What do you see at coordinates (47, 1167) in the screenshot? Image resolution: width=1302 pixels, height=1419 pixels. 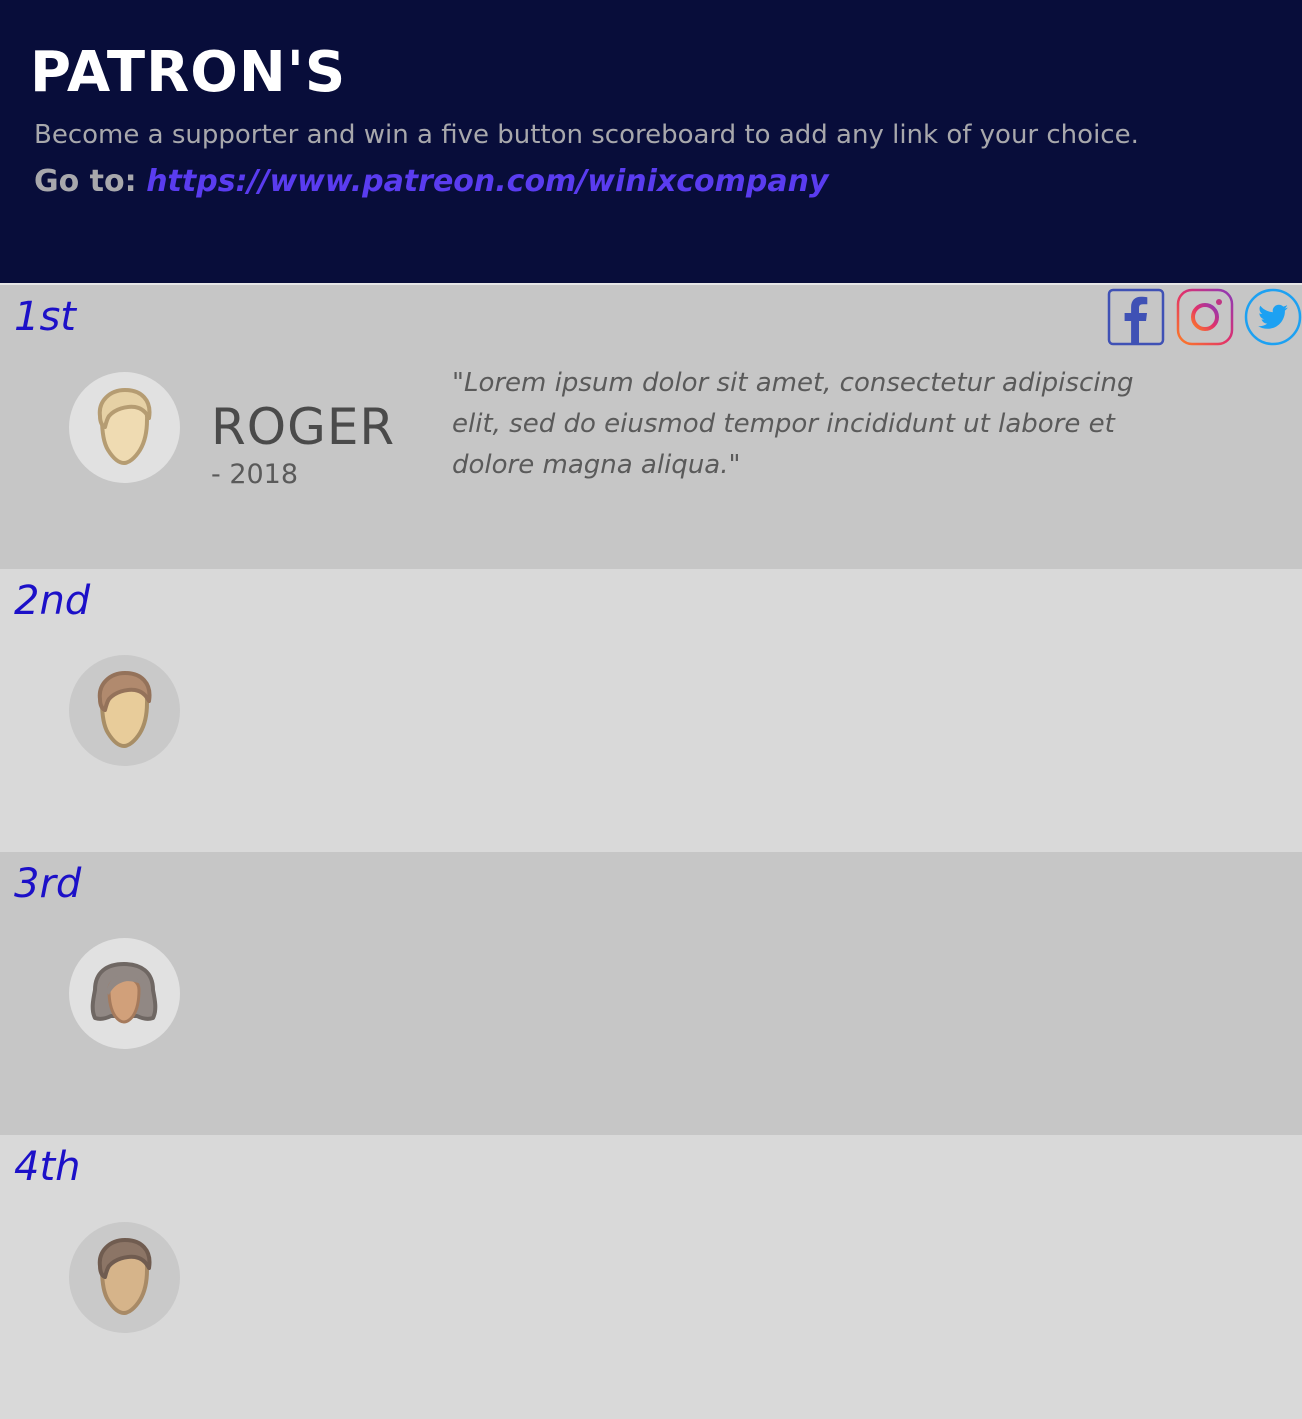 I see `rank-label: 4th` at bounding box center [47, 1167].